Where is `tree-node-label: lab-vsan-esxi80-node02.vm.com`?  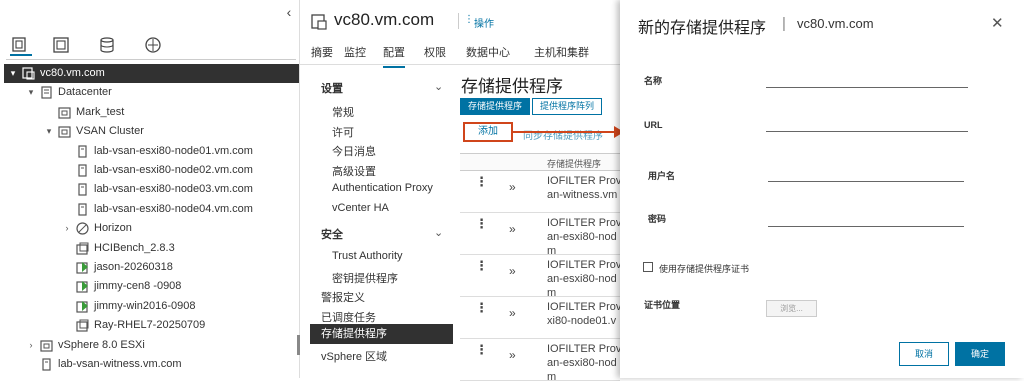
tree-node-label: lab-vsan-esxi80-node02.vm.com is located at coordinates (173, 170).